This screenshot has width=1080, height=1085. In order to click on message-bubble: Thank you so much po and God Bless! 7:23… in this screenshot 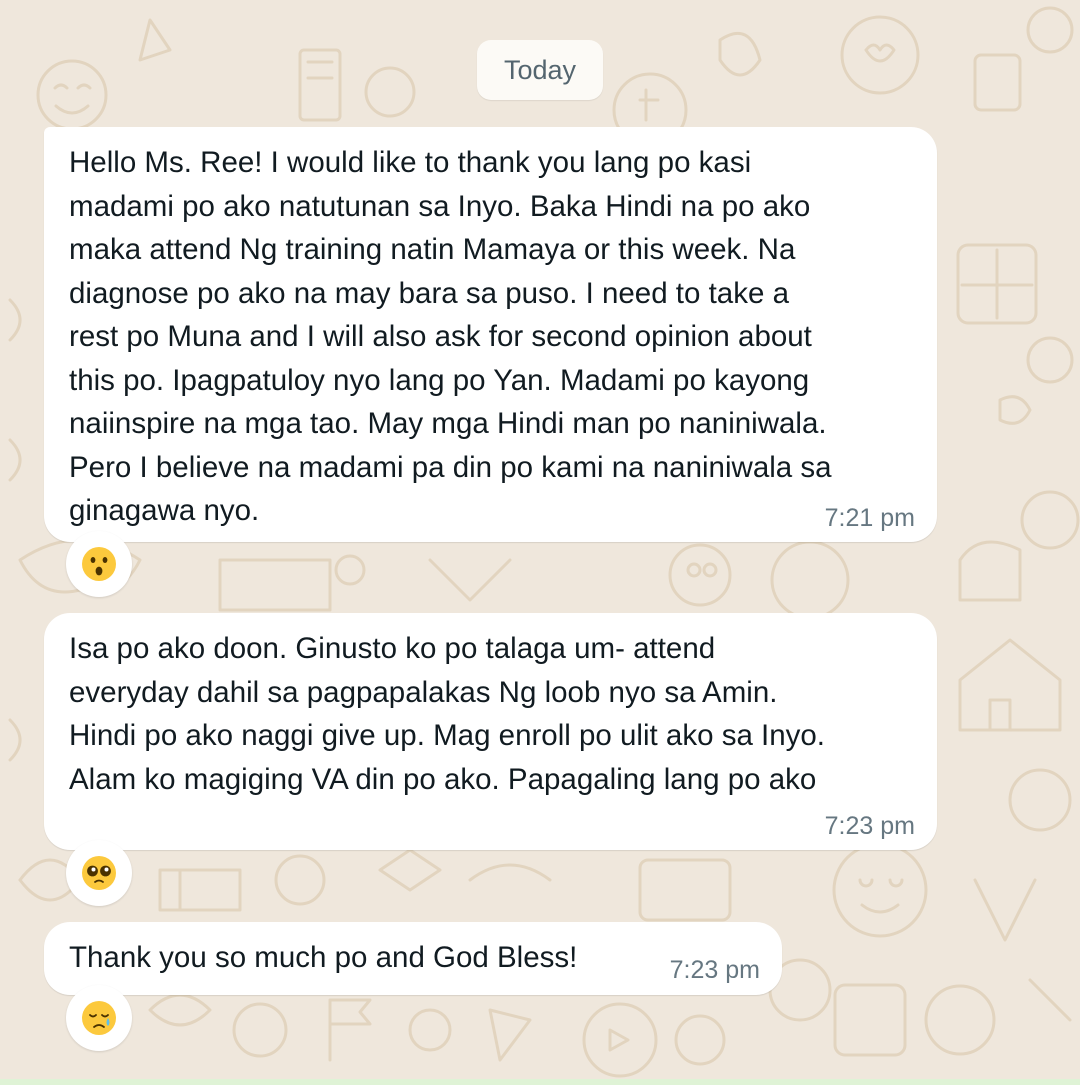, I will do `click(413, 958)`.